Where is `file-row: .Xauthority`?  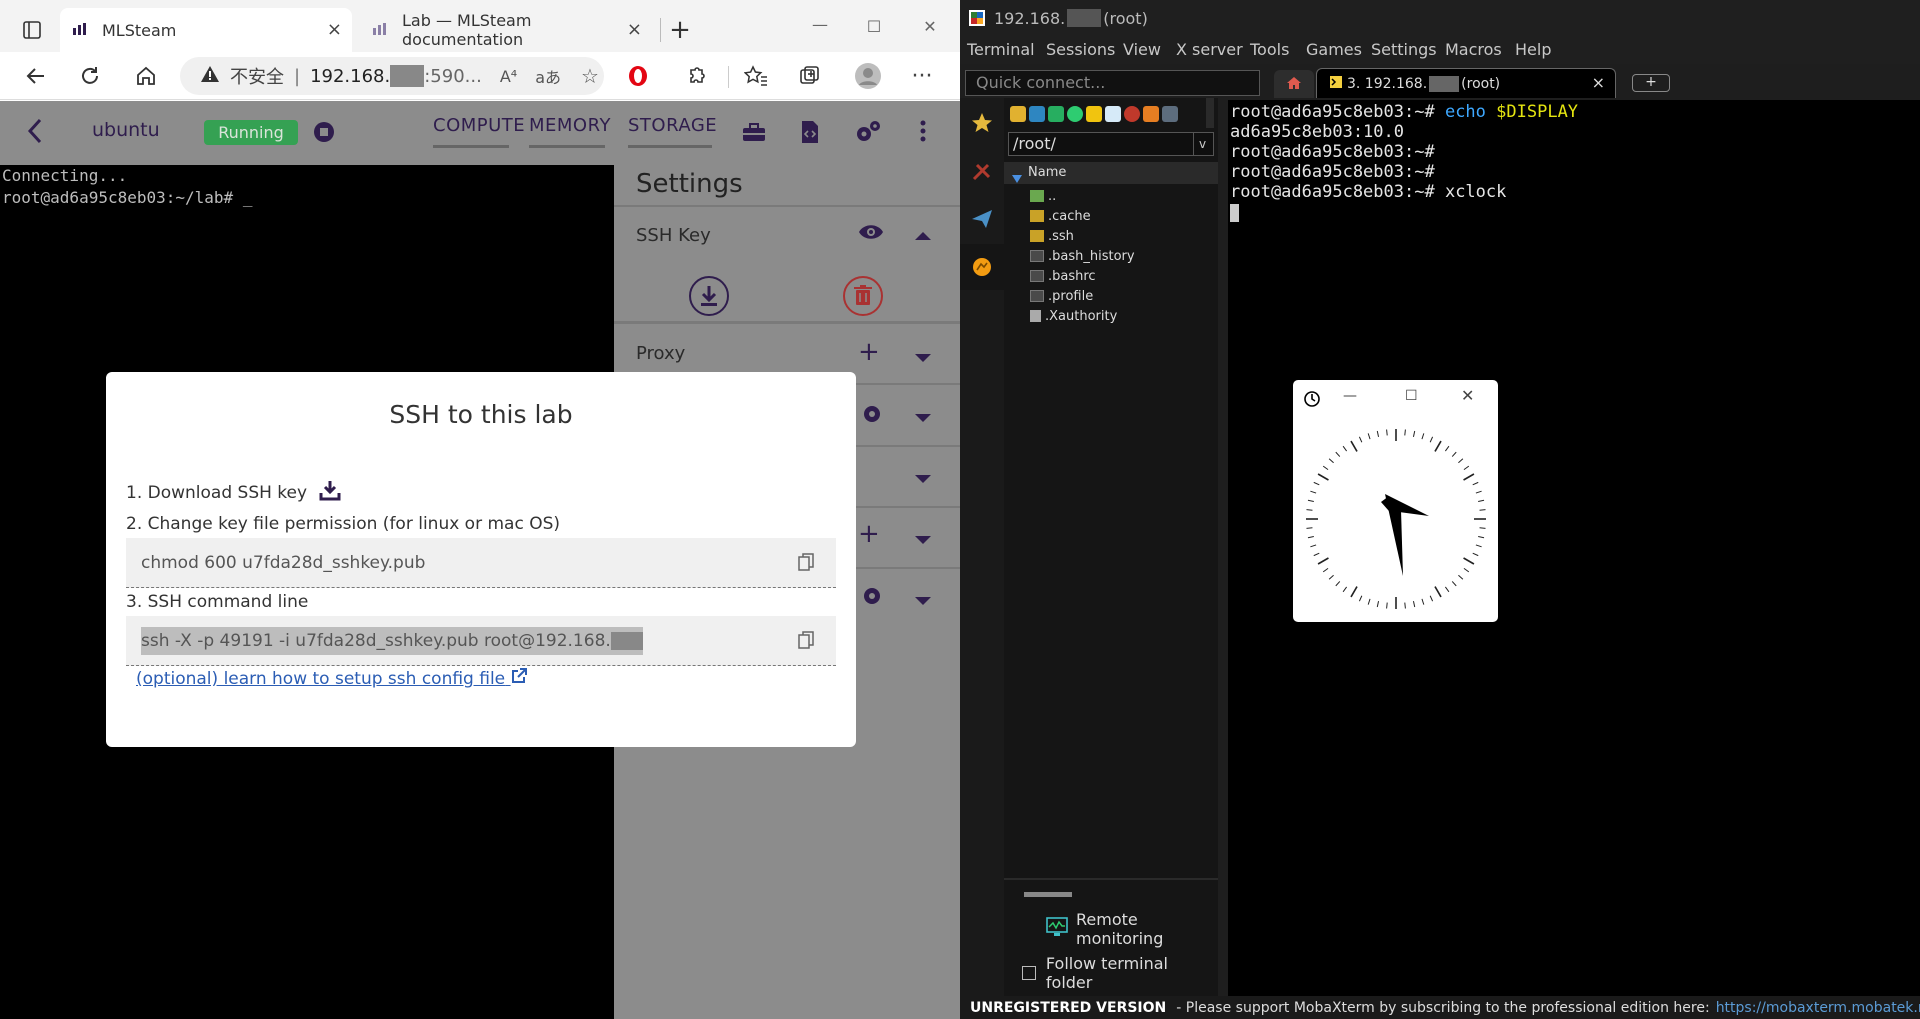 file-row: .Xauthority is located at coordinates (1073, 316).